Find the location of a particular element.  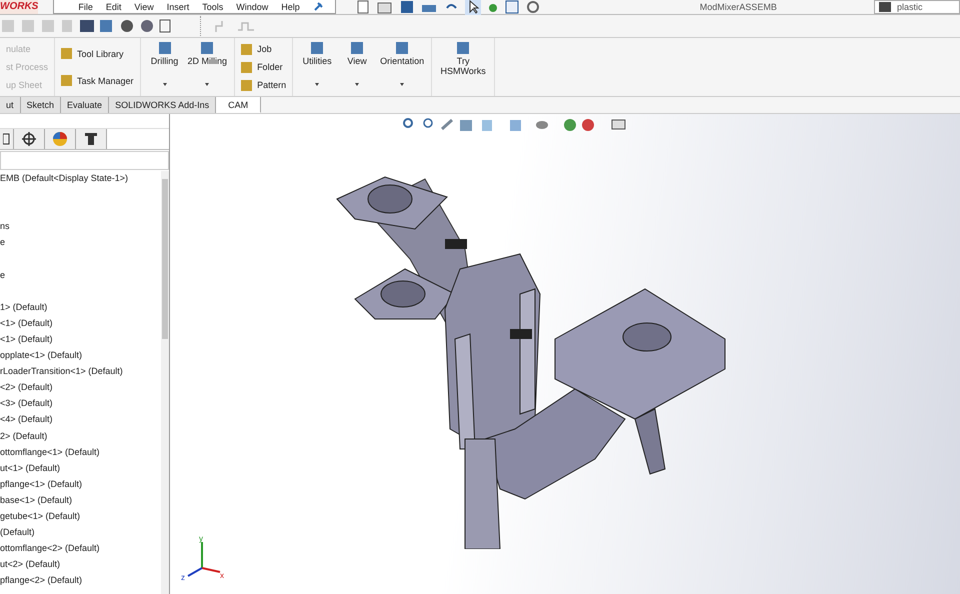

ribbon-tab: Sketch is located at coordinates (41, 105).